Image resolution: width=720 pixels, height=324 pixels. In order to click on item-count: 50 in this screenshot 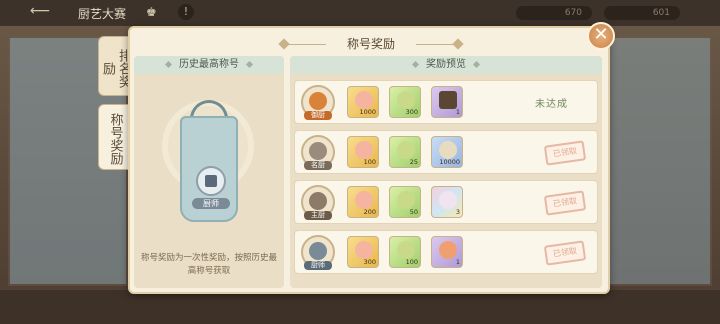, I will do `click(413, 212)`.